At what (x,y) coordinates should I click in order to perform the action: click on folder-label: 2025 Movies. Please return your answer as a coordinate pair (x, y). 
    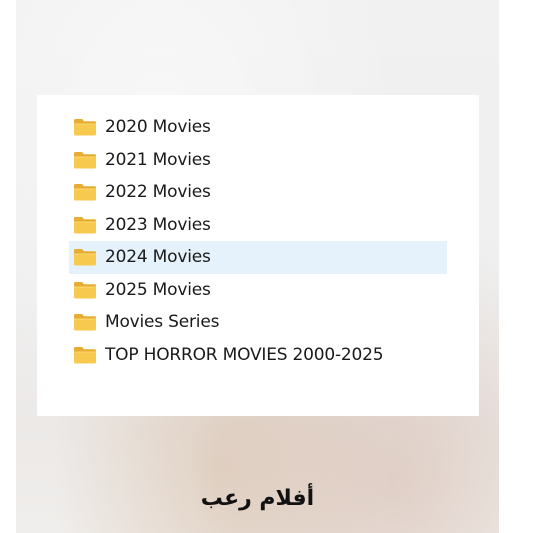
    Looking at the image, I should click on (158, 289).